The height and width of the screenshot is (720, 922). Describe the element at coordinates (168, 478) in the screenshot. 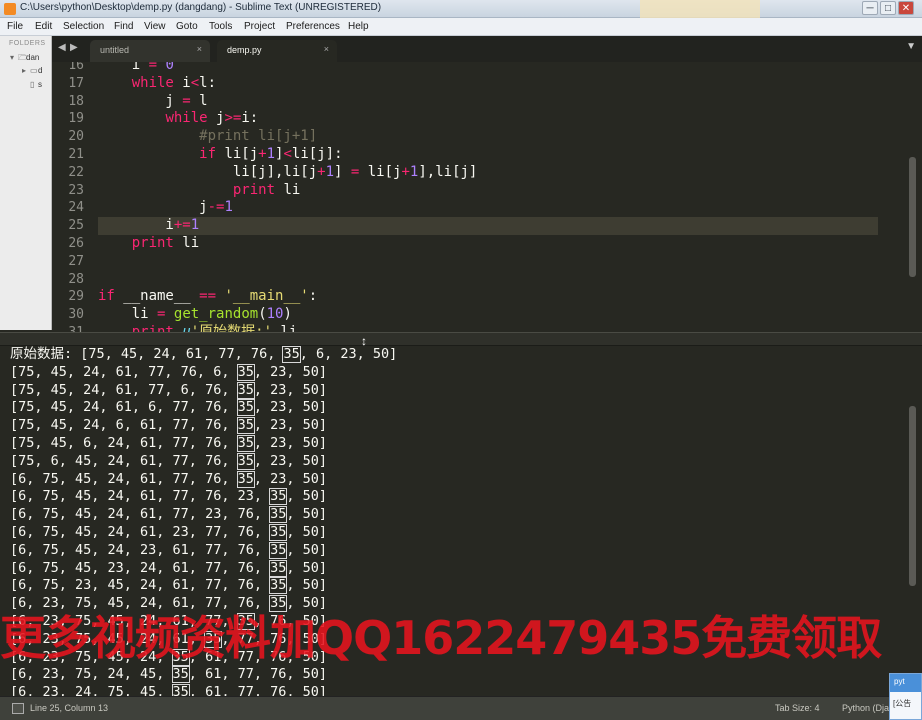

I see `output-line: [6, 75, 45, 24, 61, 77, 76, 35, 23, 50]` at that location.